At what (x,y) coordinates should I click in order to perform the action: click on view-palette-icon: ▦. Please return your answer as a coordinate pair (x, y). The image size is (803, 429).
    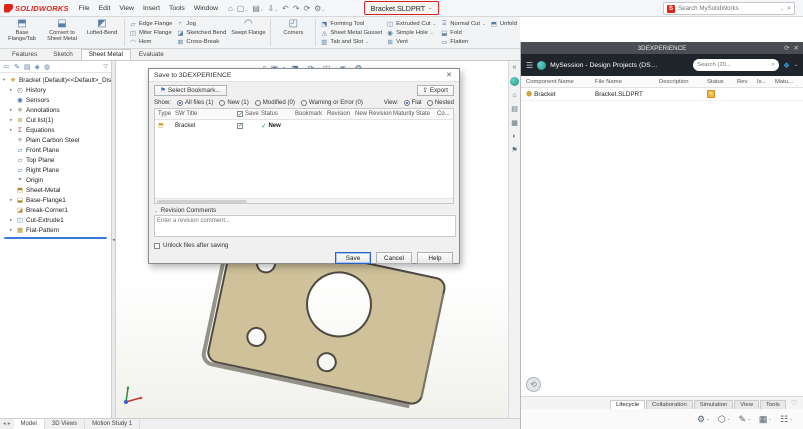
    Looking at the image, I should click on (514, 123).